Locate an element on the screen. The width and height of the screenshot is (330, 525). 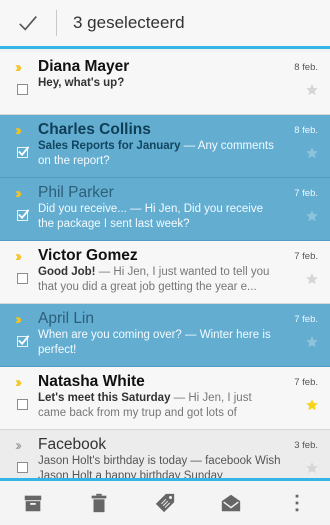
message-subject: When are you coming over? is located at coordinates (110, 335).